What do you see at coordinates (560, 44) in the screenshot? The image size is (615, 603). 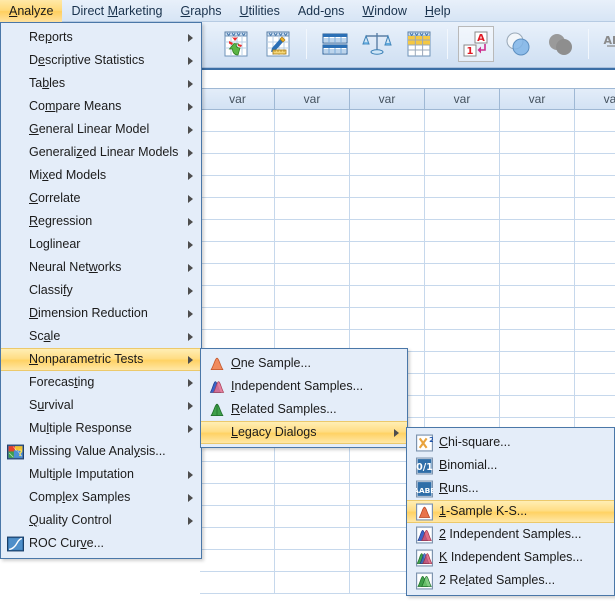 I see `show-all-variables-icon` at bounding box center [560, 44].